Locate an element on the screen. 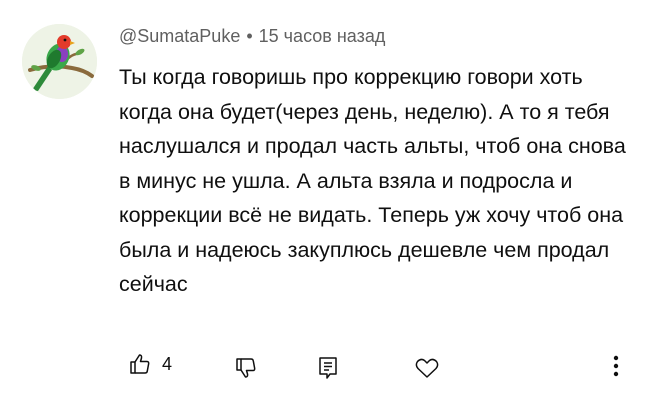 Image resolution: width=649 pixels, height=404 pixels. thumbs-down-icon is located at coordinates (246, 368).